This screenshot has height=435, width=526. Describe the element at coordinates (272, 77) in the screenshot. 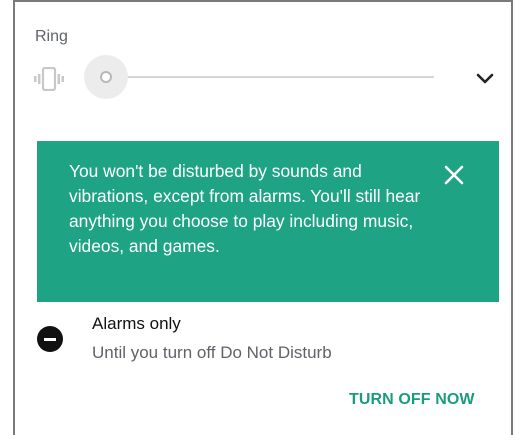

I see `slider-track` at that location.